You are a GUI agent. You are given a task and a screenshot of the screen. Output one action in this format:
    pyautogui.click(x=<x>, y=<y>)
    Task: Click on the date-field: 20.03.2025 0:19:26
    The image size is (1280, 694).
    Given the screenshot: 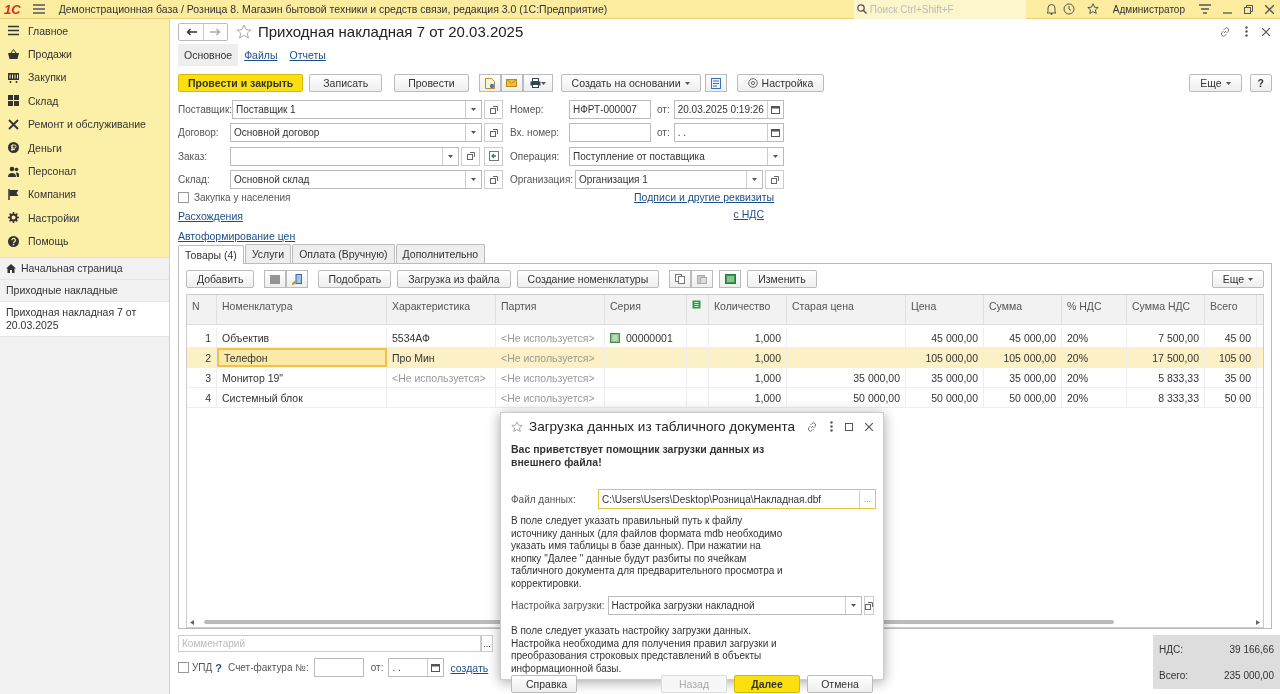 What is the action you would take?
    pyautogui.click(x=728, y=110)
    